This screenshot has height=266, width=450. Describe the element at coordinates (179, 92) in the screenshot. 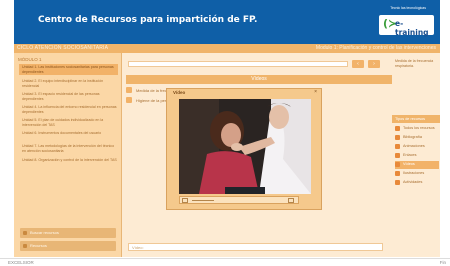

I see `popup-title: Vídeo` at that location.